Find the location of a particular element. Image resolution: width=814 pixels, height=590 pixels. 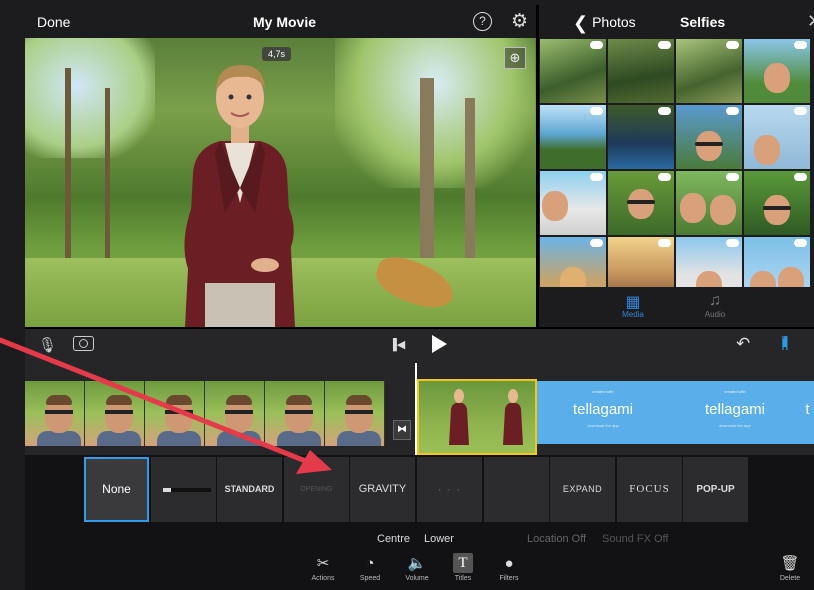

tab-media-label: Media is located at coordinates (633, 314).